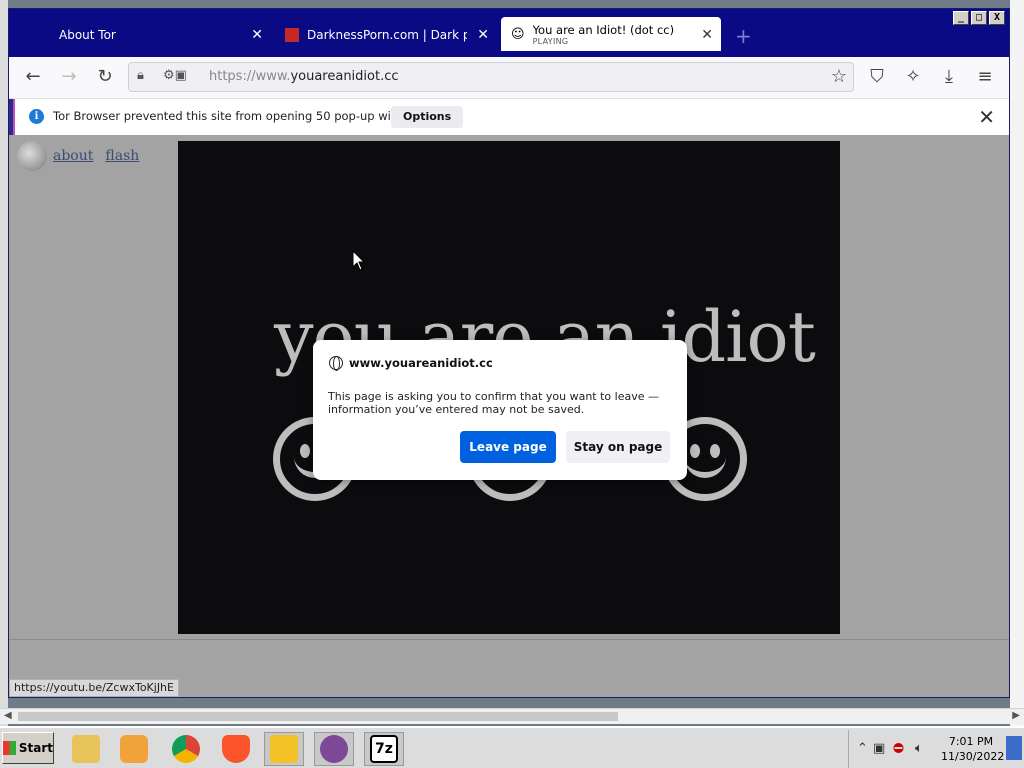 This screenshot has width=1024, height=768. What do you see at coordinates (33, 76) in the screenshot?
I see `back-arrow-icon: ←` at bounding box center [33, 76].